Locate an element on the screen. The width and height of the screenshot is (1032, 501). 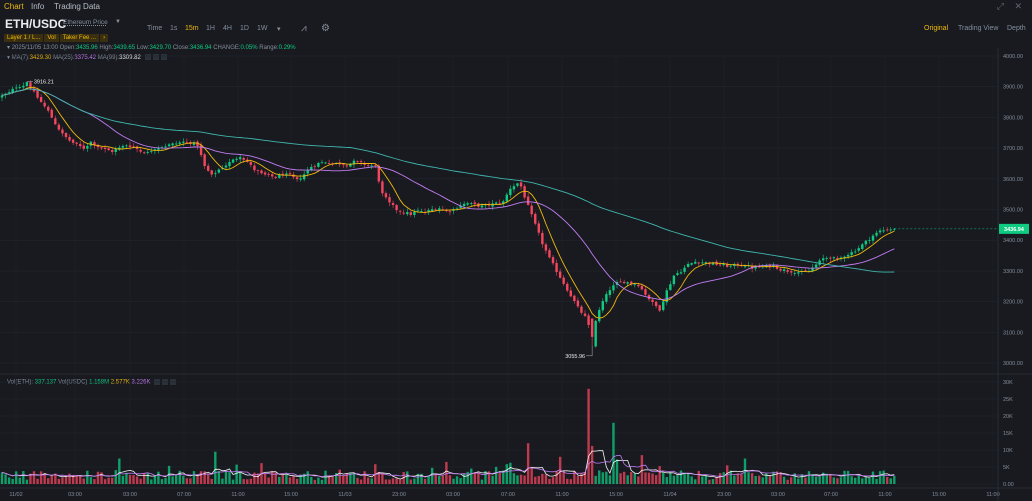
time-tick-label: 11/04 is located at coordinates (669, 495).